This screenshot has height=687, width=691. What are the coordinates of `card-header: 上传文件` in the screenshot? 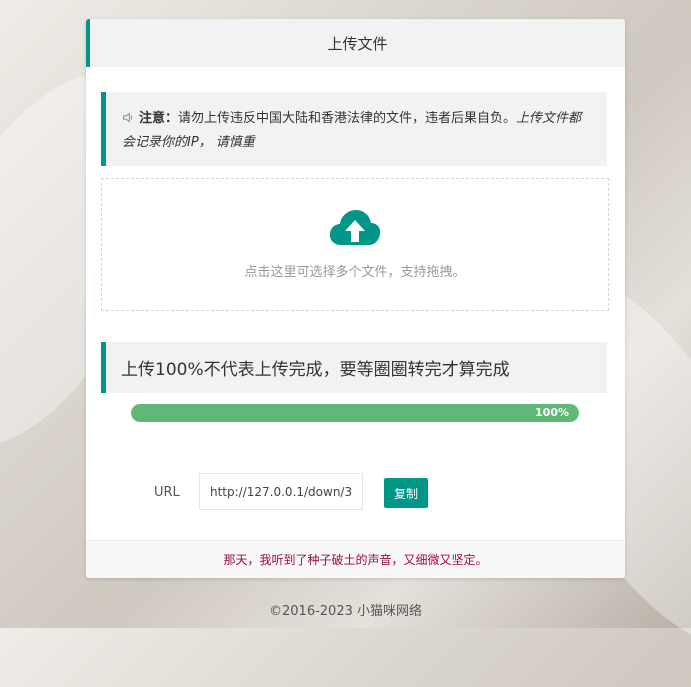 It's located at (355, 43).